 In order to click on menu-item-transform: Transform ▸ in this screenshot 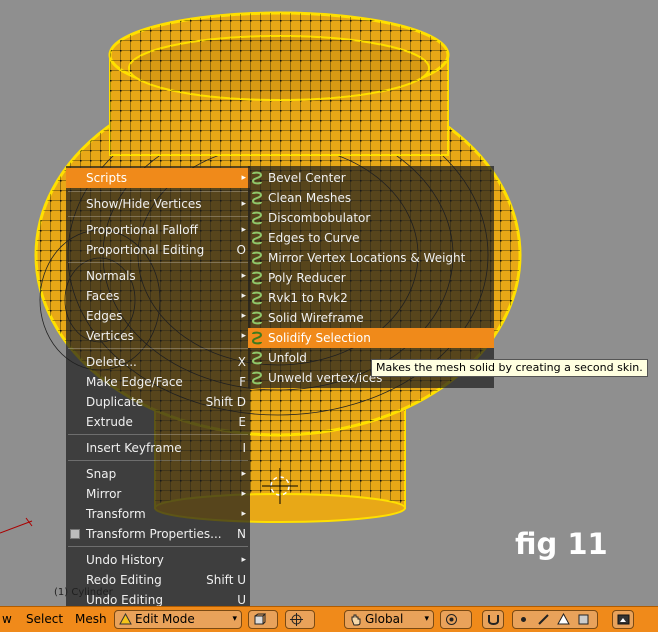, I will do `click(158, 514)`.